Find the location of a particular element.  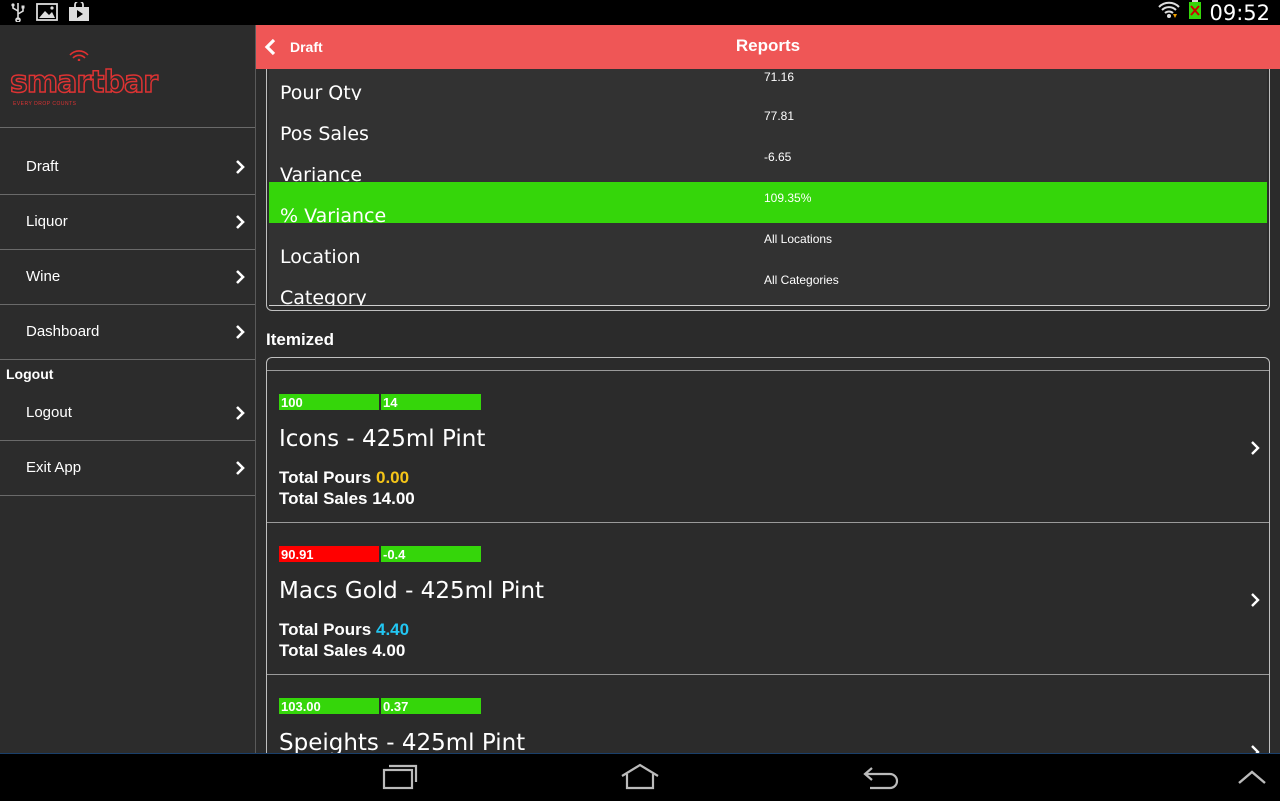

summary-row-variance: Variance -6.65 is located at coordinates (768, 162).